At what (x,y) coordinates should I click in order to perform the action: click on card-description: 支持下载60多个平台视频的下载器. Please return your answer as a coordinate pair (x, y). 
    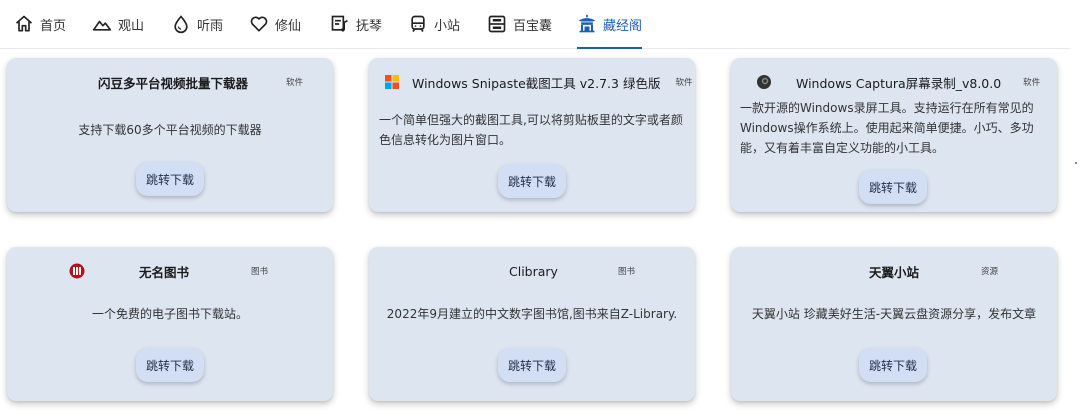
    Looking at the image, I should click on (170, 130).